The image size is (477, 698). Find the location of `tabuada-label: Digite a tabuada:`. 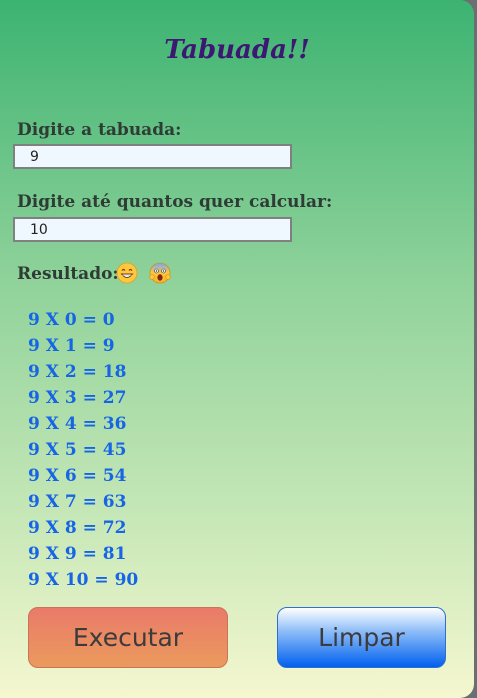

tabuada-label: Digite a tabuada: is located at coordinates (99, 130).